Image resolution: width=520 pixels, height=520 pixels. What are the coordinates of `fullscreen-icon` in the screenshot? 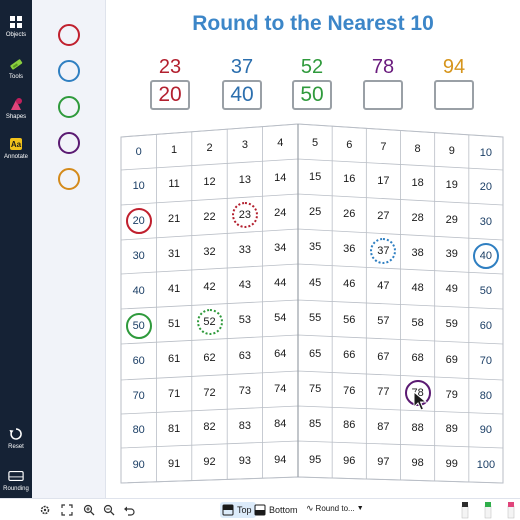 It's located at (67, 510).